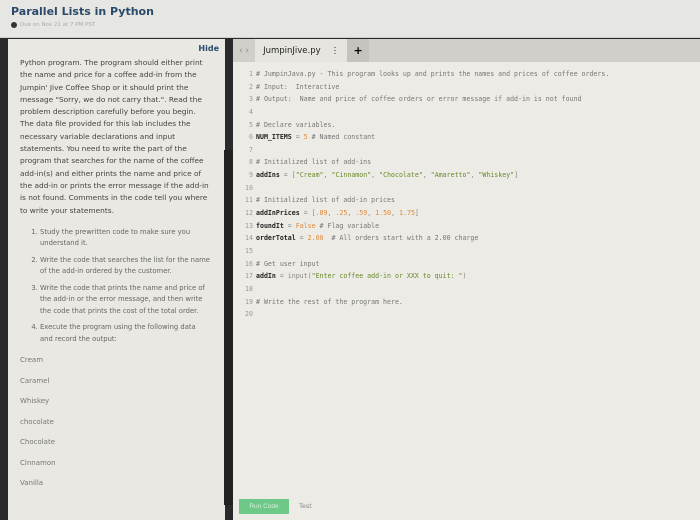 The height and width of the screenshot is (520, 700). What do you see at coordinates (426, 150) in the screenshot?
I see `code-line: 7` at bounding box center [426, 150].